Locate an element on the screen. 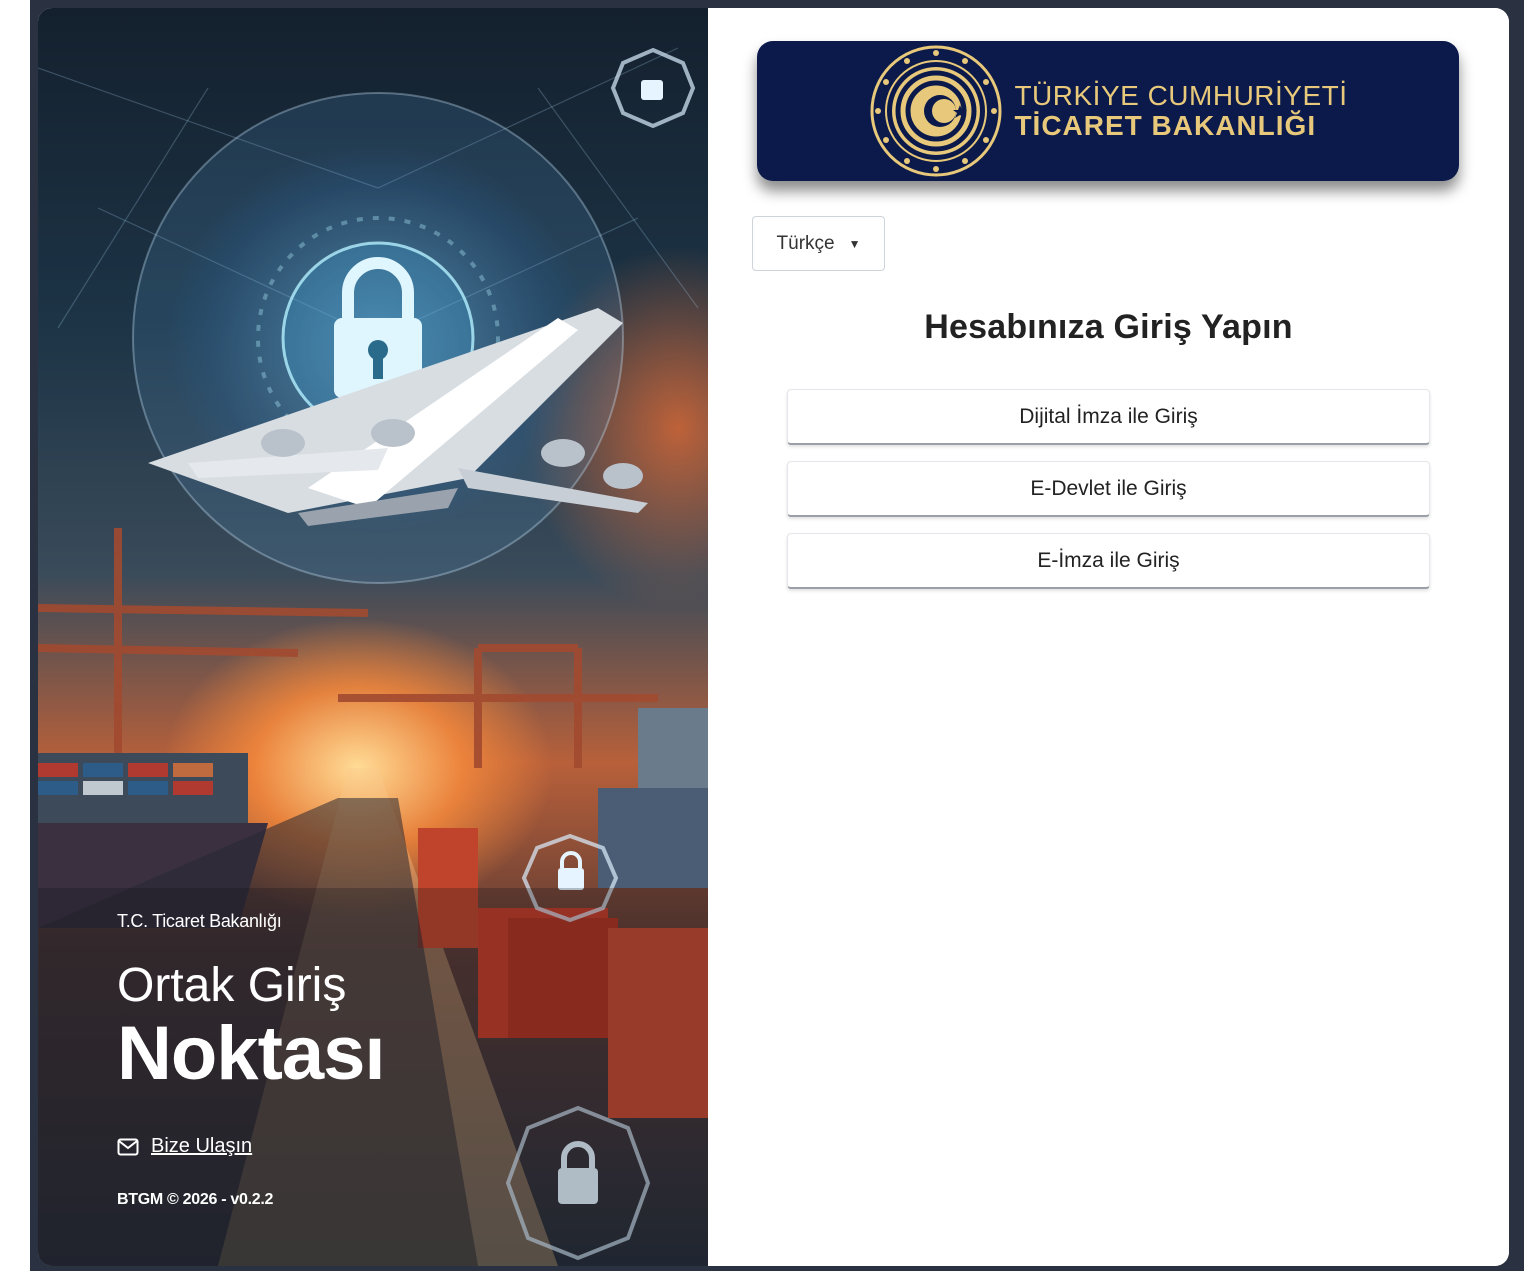 Image resolution: width=1534 pixels, height=1271 pixels. org-name: T.C. Ticaret Bakanlığı is located at coordinates (199, 921).